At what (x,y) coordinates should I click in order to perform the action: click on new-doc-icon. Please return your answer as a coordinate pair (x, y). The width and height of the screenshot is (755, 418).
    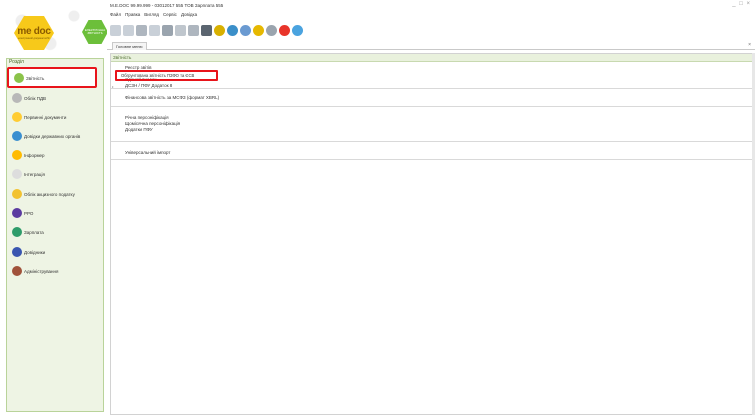
    Looking at the image, I should click on (115, 30).